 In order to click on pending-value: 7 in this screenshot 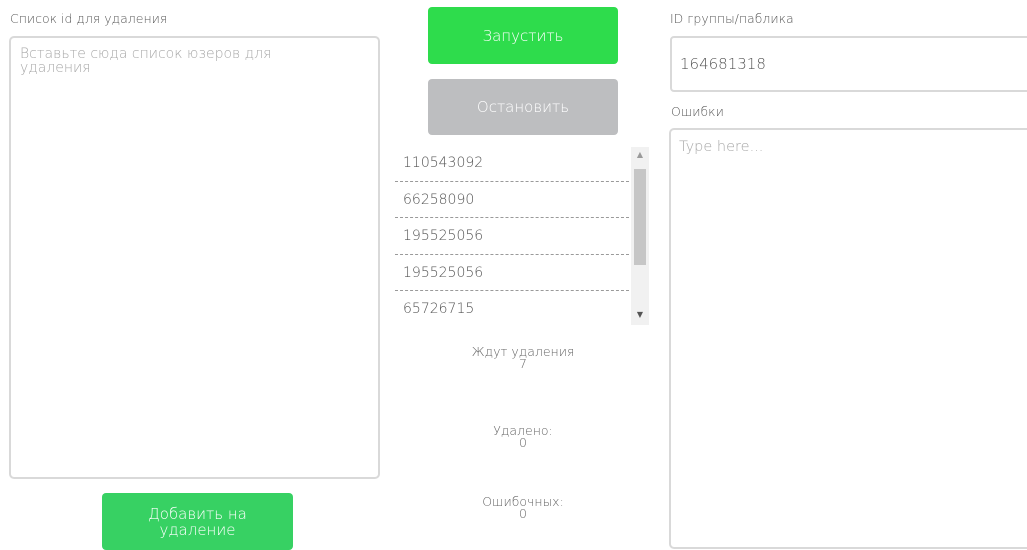, I will do `click(523, 363)`.